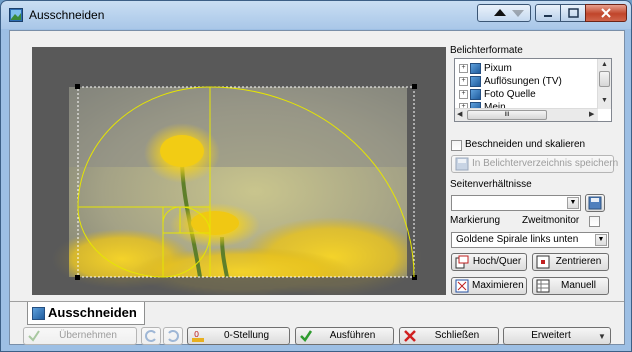 Image resolution: width=632 pixels, height=352 pixels. What do you see at coordinates (604, 79) in the screenshot?
I see `scroll-thumb` at bounding box center [604, 79].